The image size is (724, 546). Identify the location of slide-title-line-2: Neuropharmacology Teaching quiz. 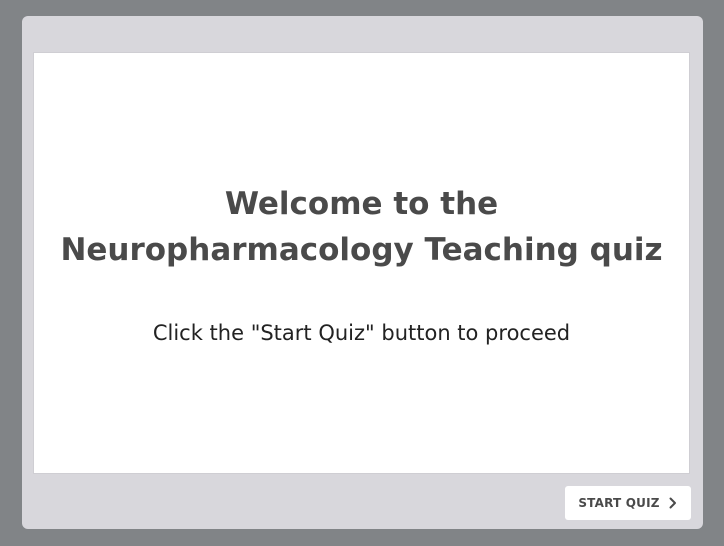
(361, 250).